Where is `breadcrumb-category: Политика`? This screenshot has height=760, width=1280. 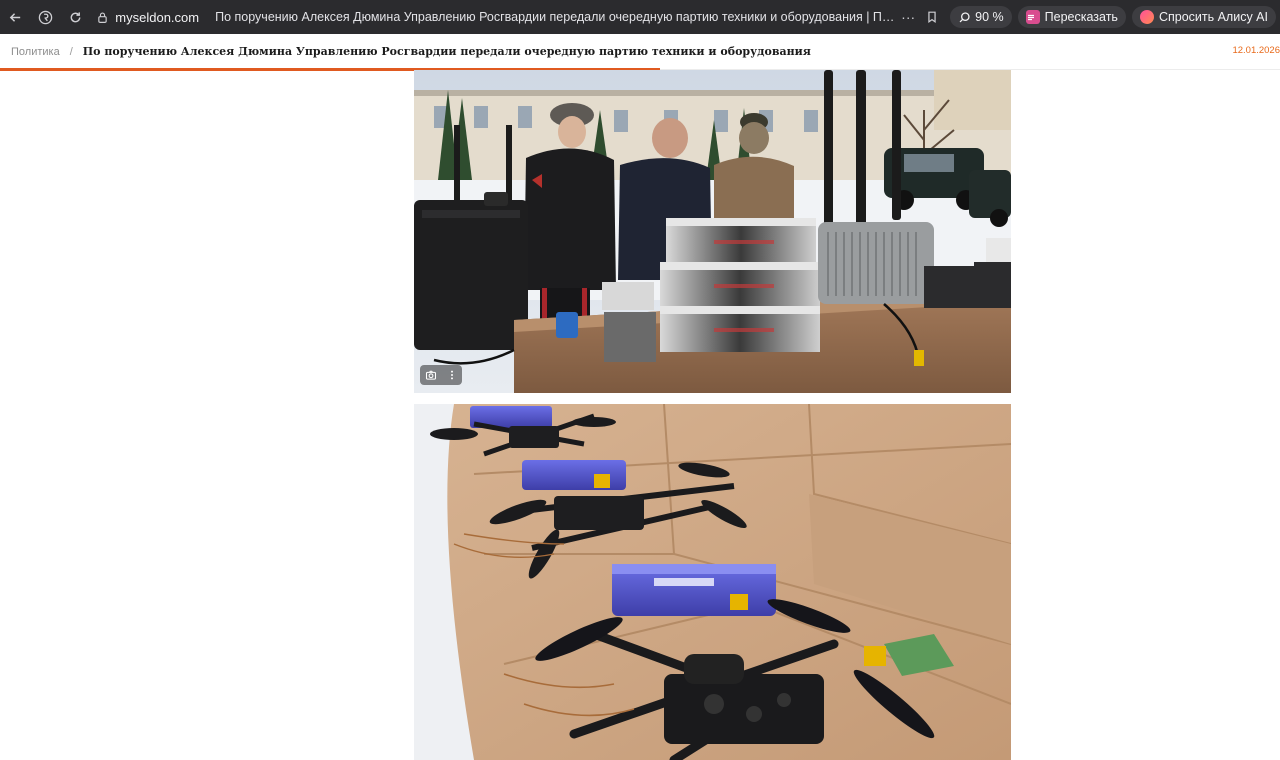
breadcrumb-category: Политика is located at coordinates (35, 52).